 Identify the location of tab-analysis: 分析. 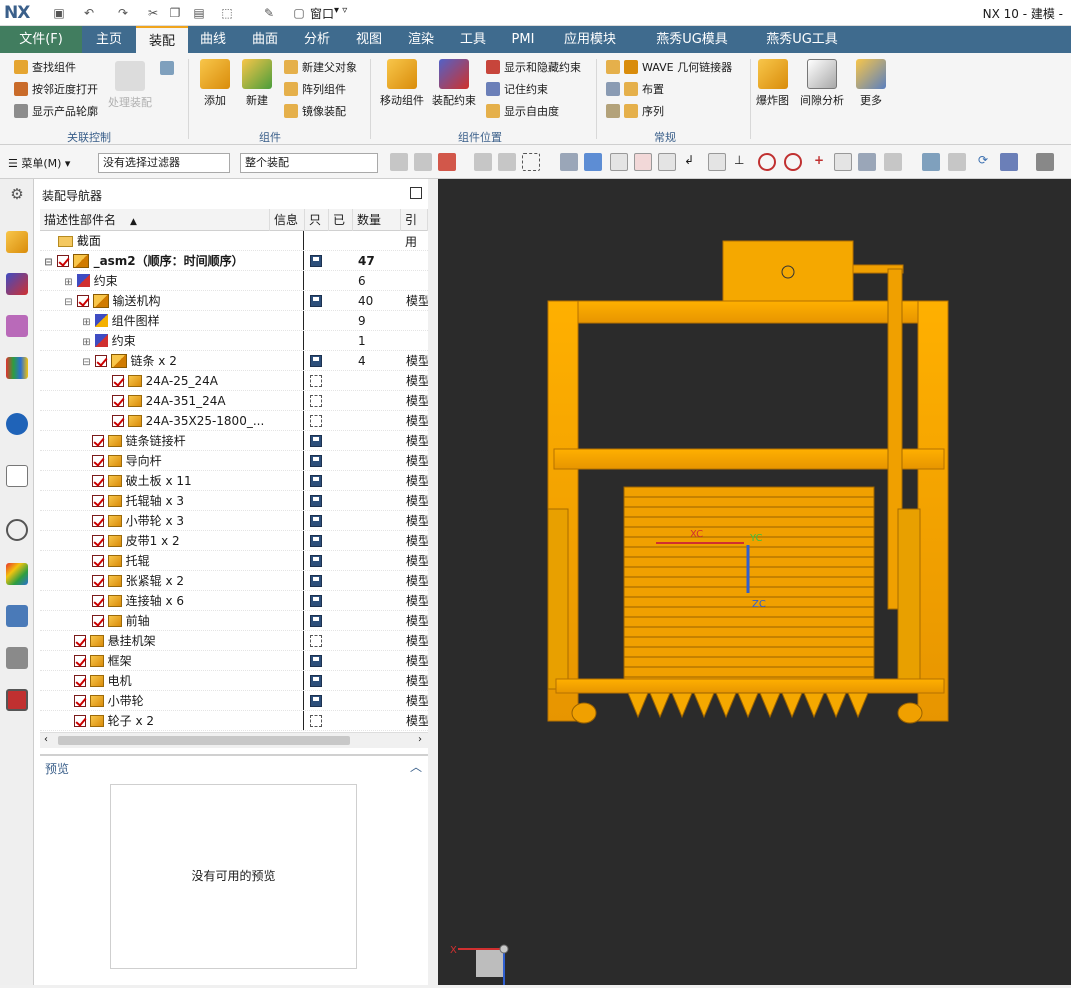
(317, 39).